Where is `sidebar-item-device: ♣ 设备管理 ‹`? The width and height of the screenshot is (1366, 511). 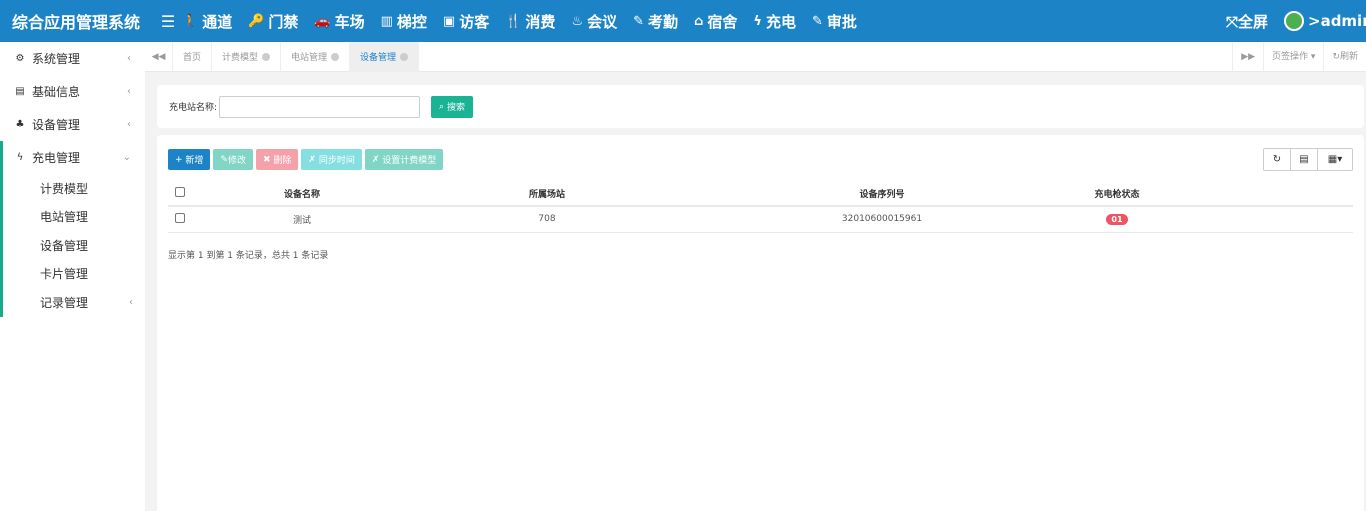 sidebar-item-device: ♣ 设备管理 ‹ is located at coordinates (72, 124).